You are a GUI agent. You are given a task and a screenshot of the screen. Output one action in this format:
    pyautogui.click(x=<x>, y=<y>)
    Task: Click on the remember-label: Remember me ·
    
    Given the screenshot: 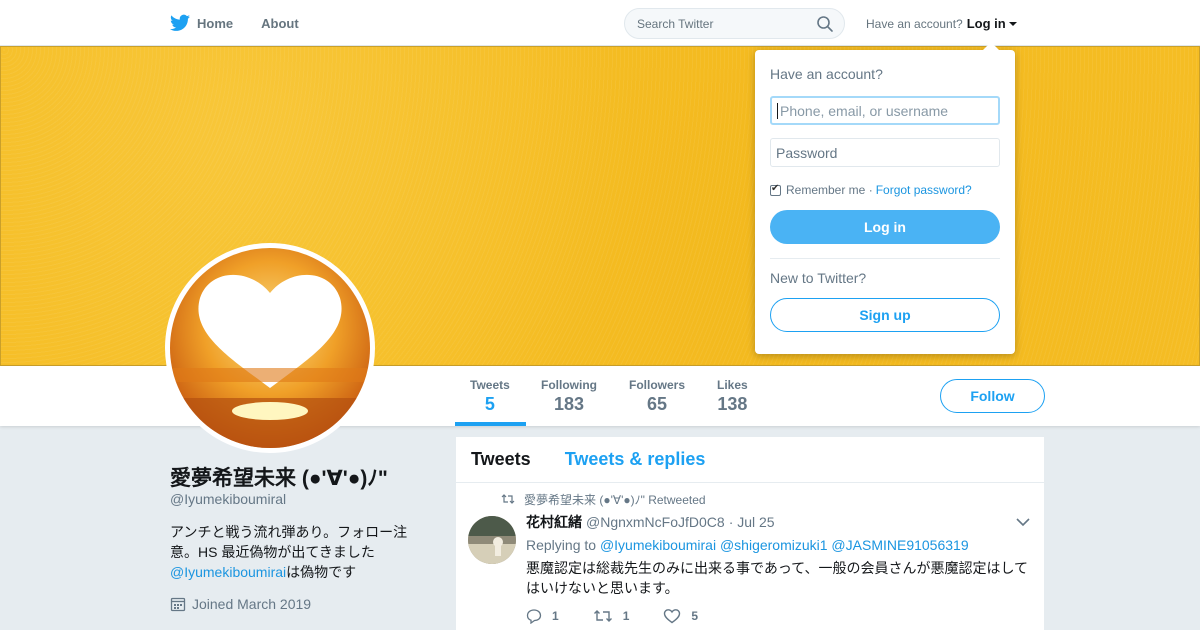 What is the action you would take?
    pyautogui.click(x=829, y=190)
    